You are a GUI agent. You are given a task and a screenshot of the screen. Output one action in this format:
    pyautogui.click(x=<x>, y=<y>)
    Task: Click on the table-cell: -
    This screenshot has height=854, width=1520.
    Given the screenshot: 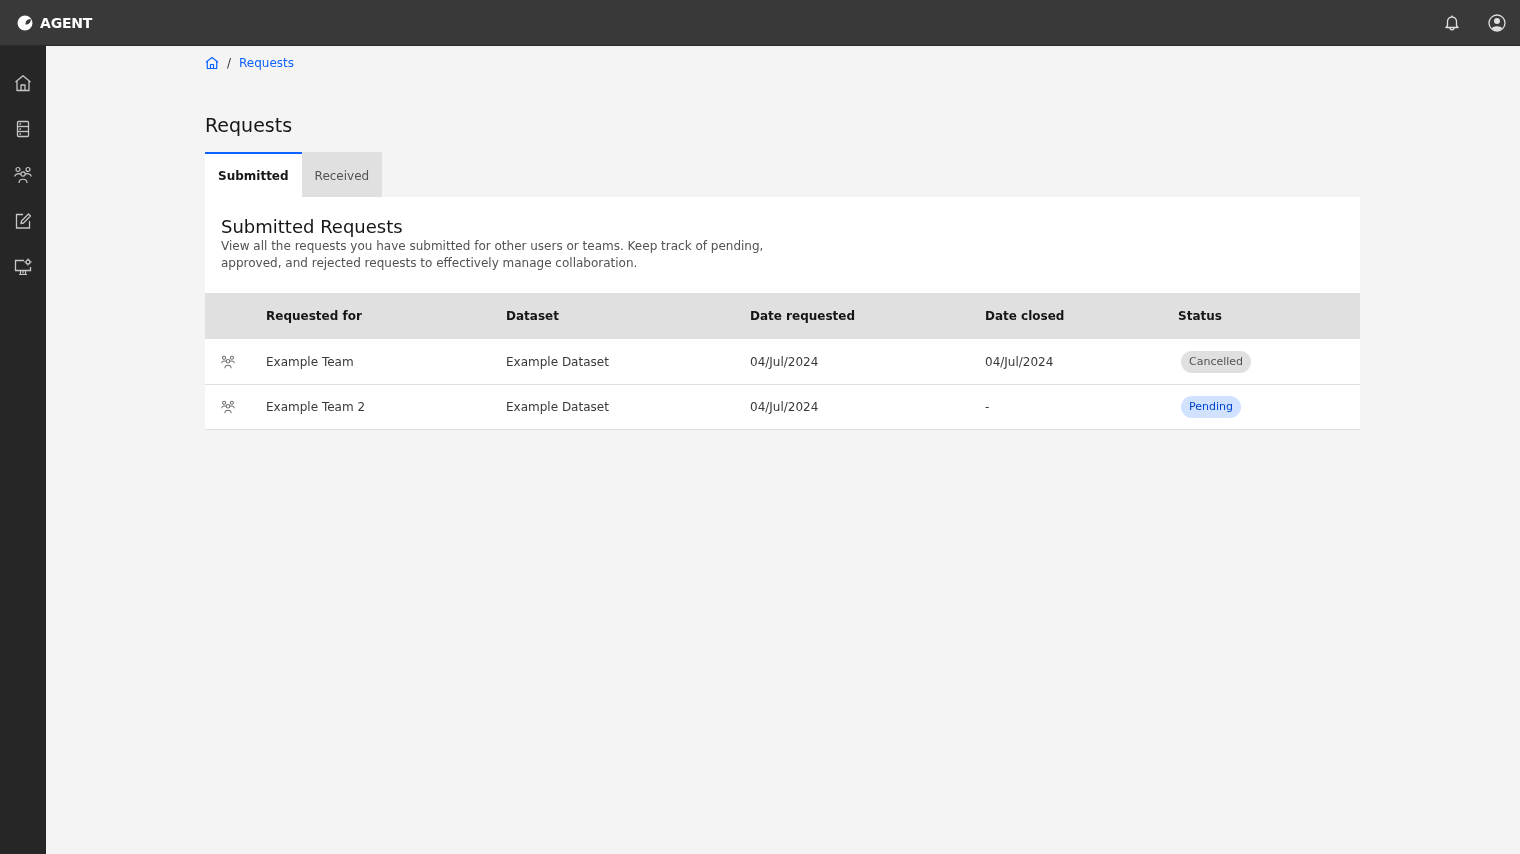 What is the action you would take?
    pyautogui.click(x=987, y=407)
    